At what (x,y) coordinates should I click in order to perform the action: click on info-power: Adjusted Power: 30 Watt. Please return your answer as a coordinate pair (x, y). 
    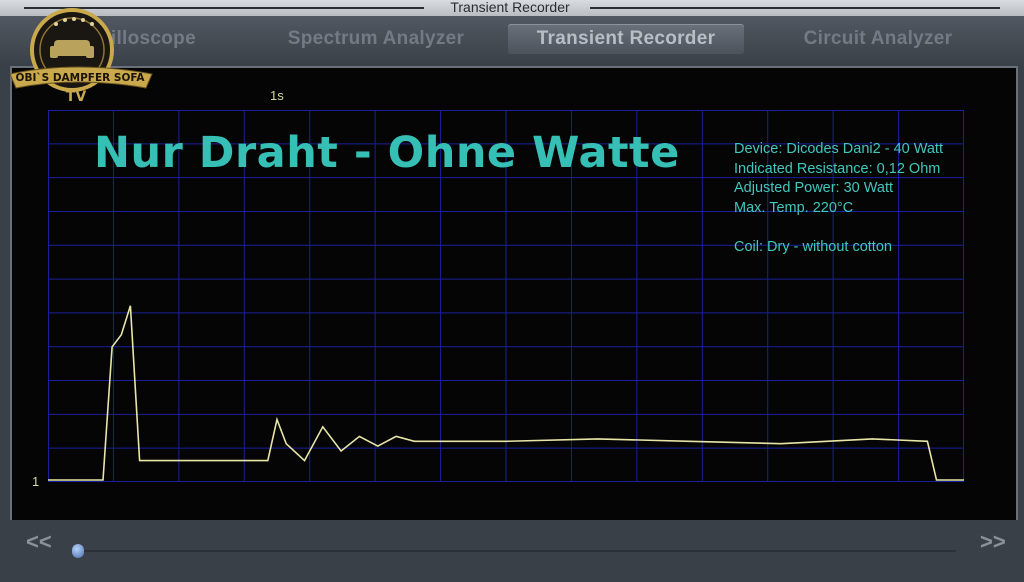
    Looking at the image, I should click on (814, 188).